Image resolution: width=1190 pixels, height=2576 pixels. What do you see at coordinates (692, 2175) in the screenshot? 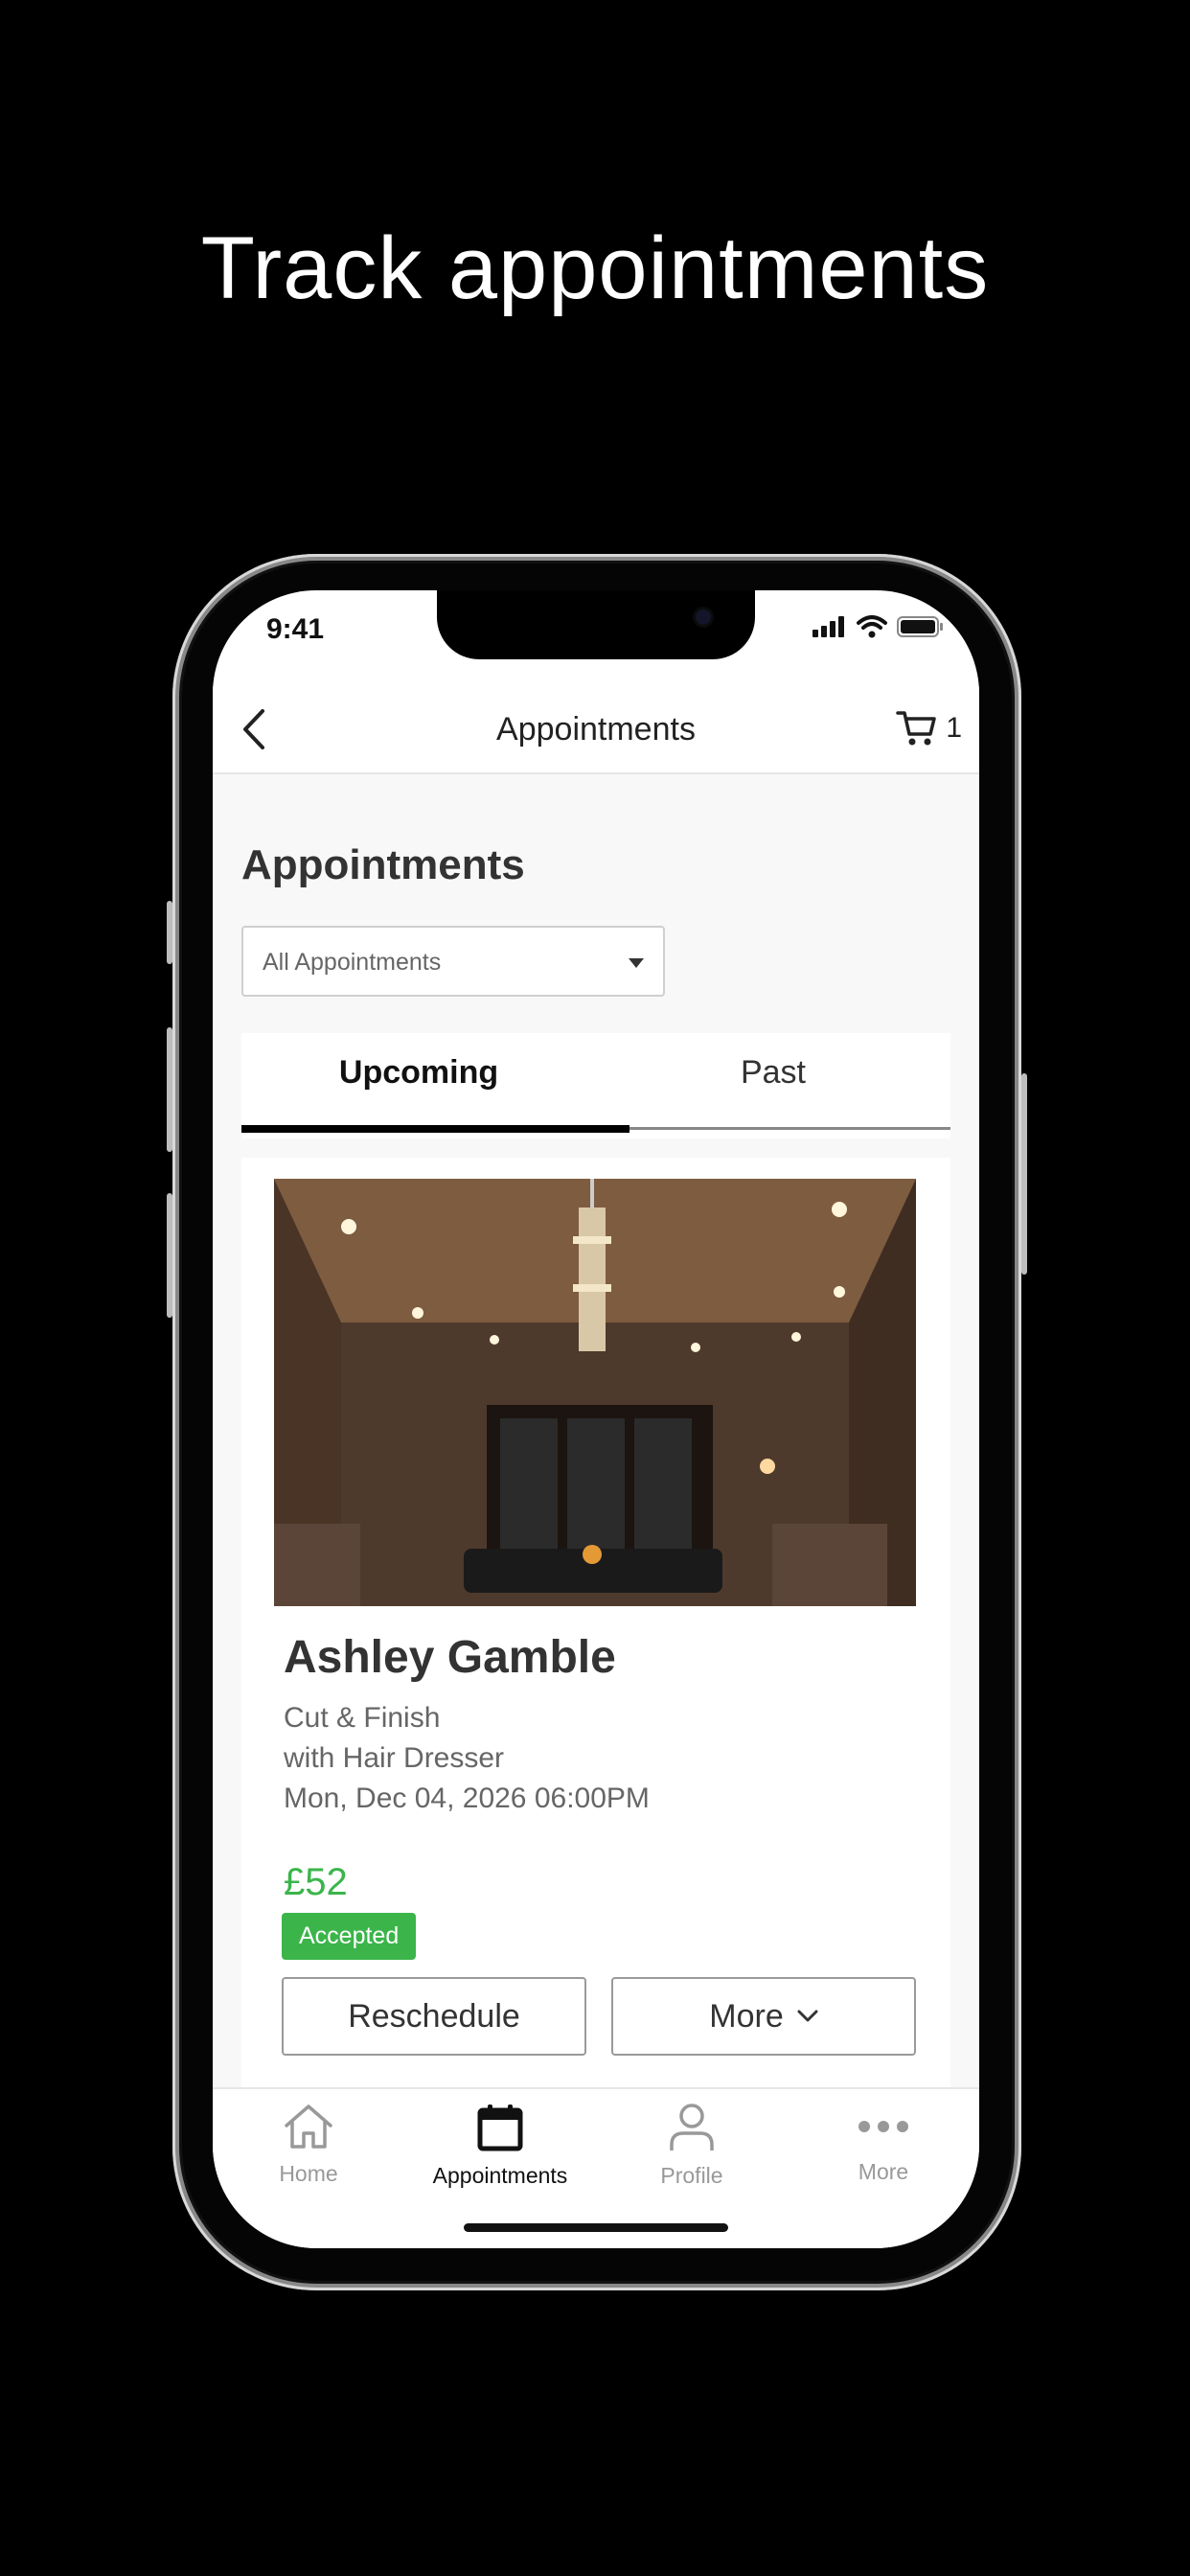
I see `tabbar-label-profile: Profile` at bounding box center [692, 2175].